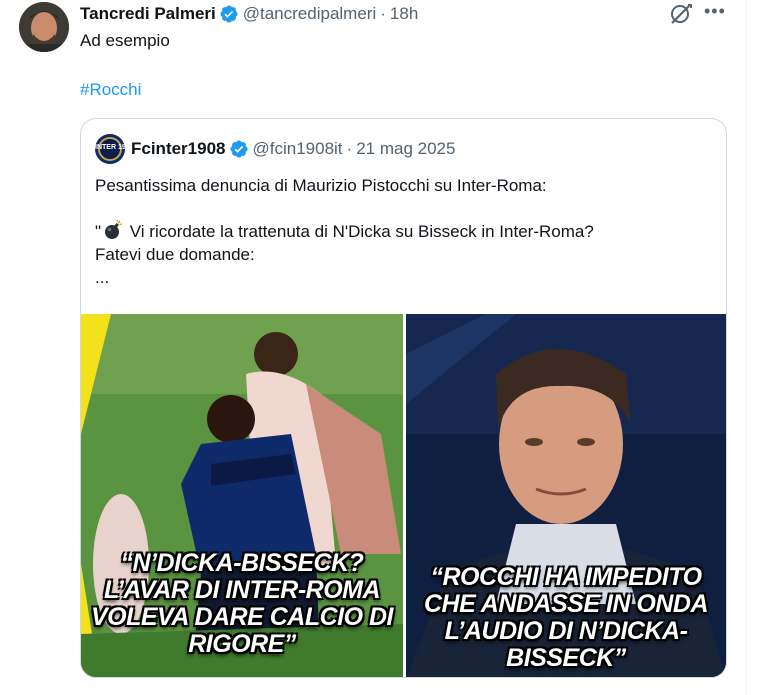 The height and width of the screenshot is (695, 782). What do you see at coordinates (175, 254) in the screenshot?
I see `quoted-line: Fatevi due domande:` at bounding box center [175, 254].